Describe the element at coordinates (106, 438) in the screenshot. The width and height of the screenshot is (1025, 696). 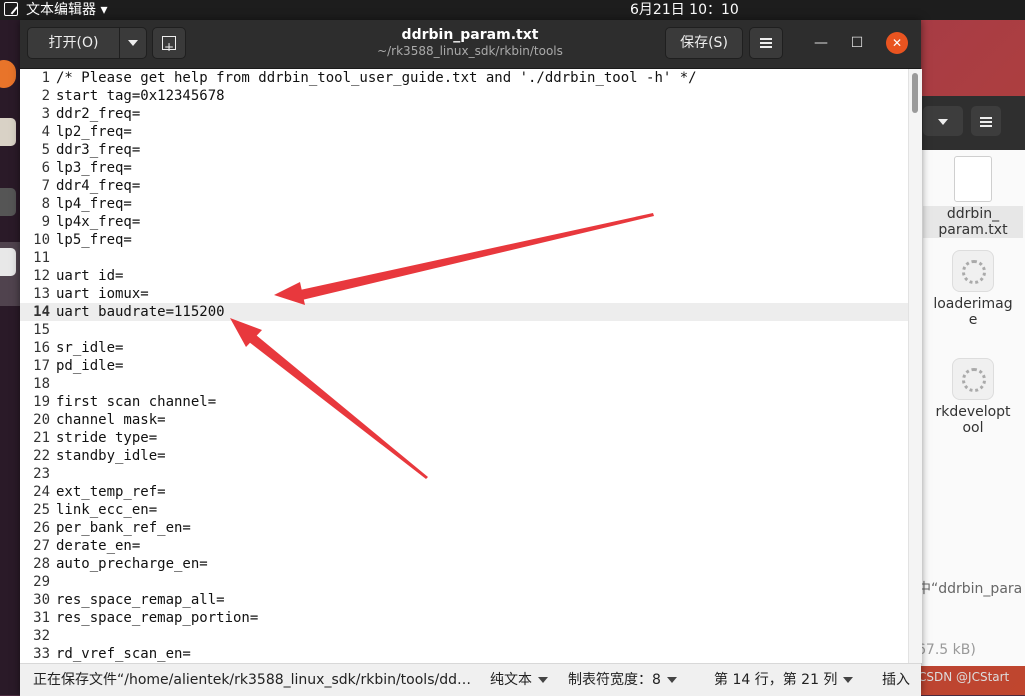
I see `line-text: stride type=` at that location.